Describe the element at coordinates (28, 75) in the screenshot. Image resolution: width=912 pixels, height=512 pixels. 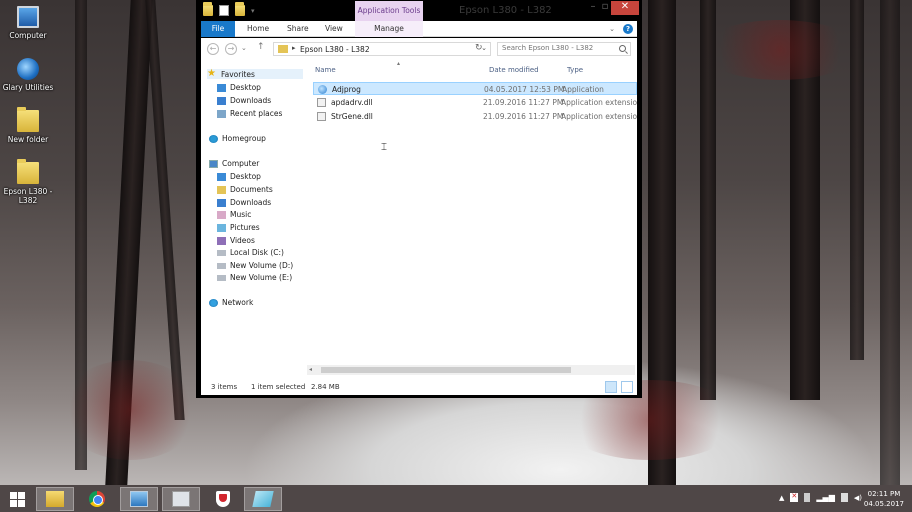
I see `desktop-icon-glary: Glary Utilities` at that location.